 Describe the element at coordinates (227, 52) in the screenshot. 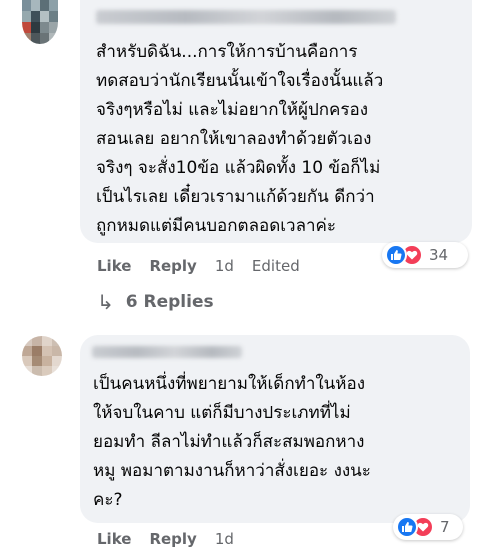

I see `comment-line: สำหรับดิฉัน...การให้การบ้านคือการ` at that location.